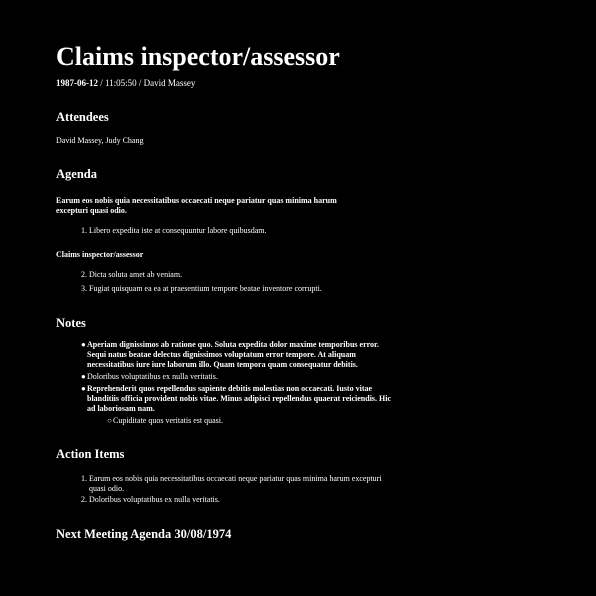  I want to click on meeting-time-author: / 11:05:50 / David Massey, so click(147, 83).